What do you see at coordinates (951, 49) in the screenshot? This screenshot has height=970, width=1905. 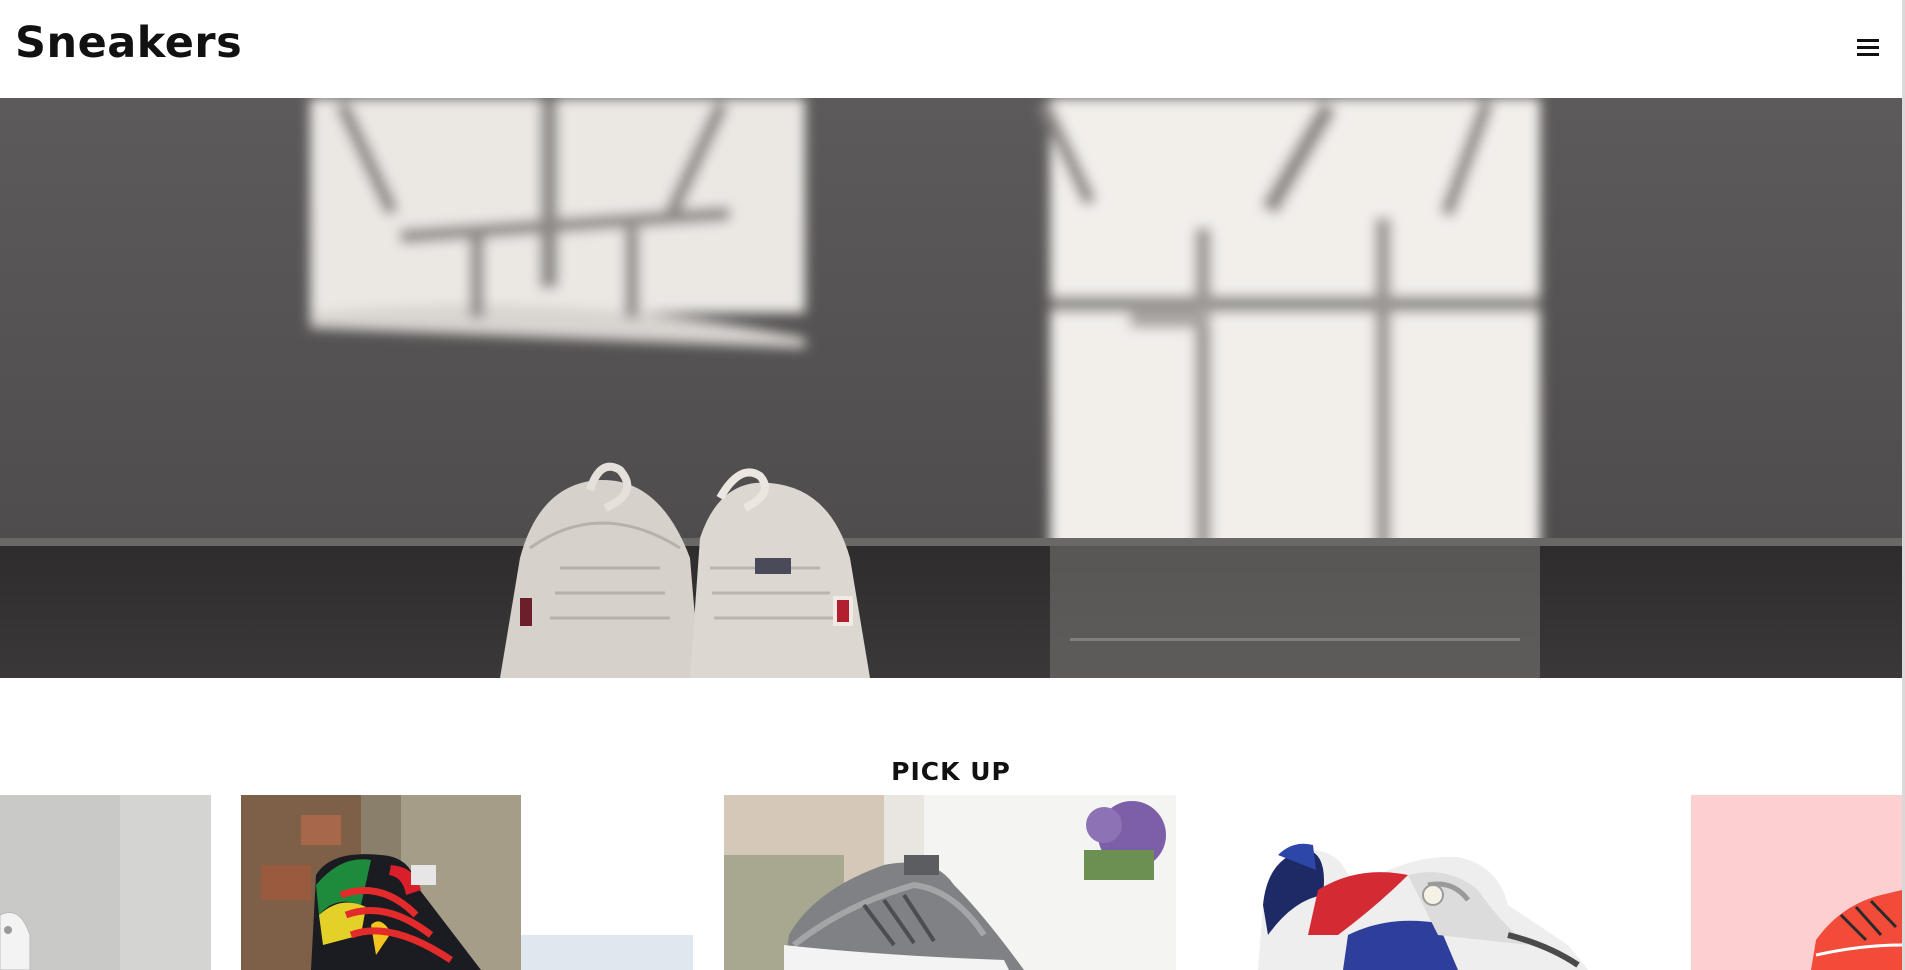 I see `site-header: Sneakers` at bounding box center [951, 49].